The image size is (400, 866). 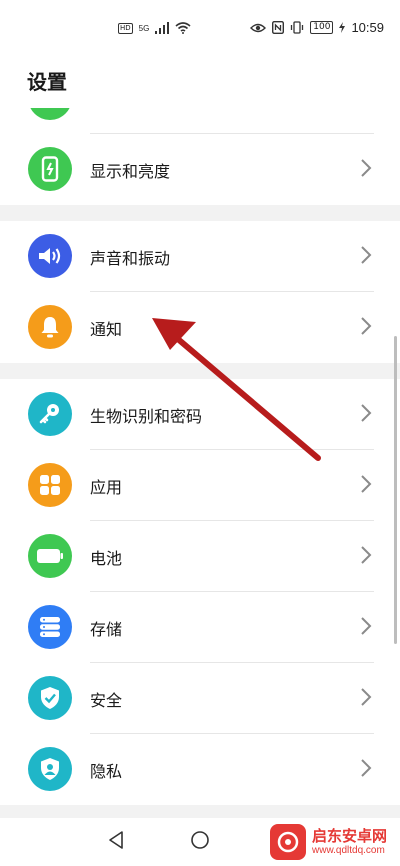 I want to click on scrollbar, so click(x=395, y=490).